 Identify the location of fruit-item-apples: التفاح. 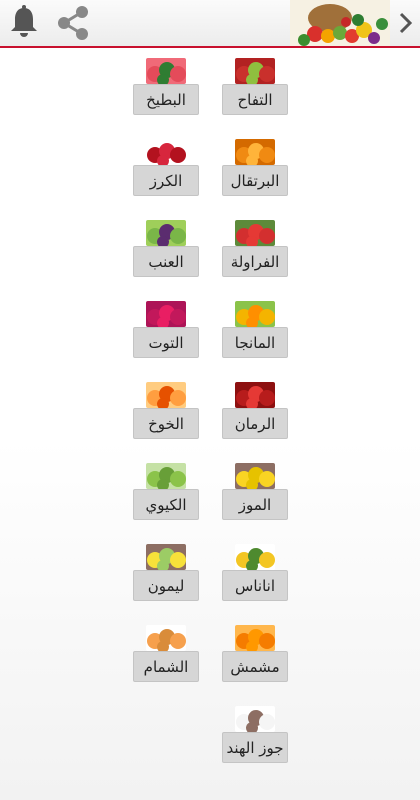
(255, 87).